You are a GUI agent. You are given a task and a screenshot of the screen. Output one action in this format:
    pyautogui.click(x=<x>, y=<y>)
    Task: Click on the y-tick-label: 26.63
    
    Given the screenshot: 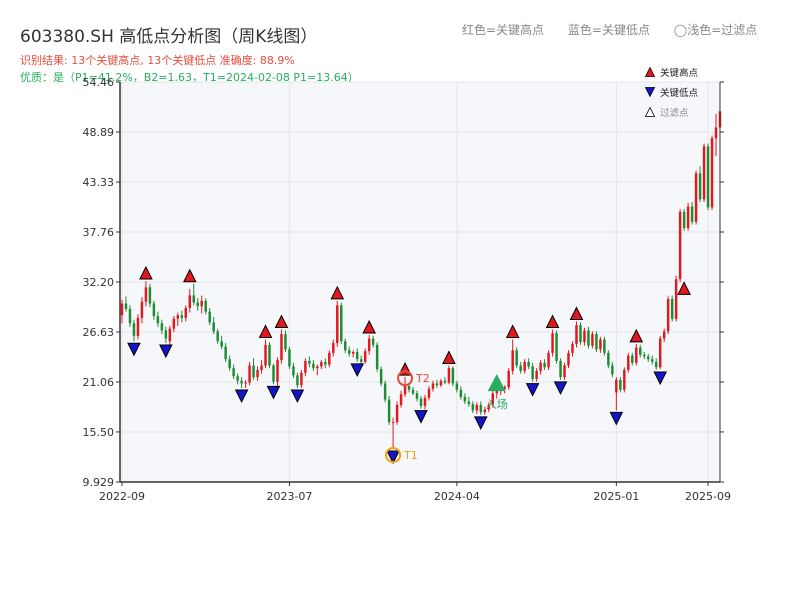 What is the action you would take?
    pyautogui.click(x=99, y=332)
    